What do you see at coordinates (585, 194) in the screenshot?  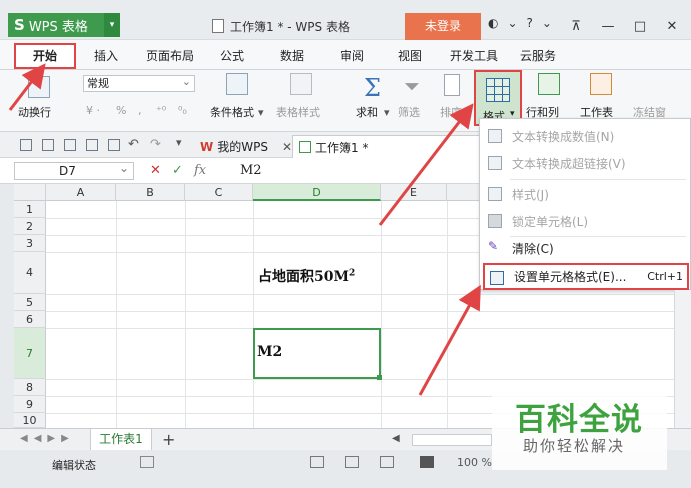 I see `menu-item-style: 样式(J)` at bounding box center [585, 194].